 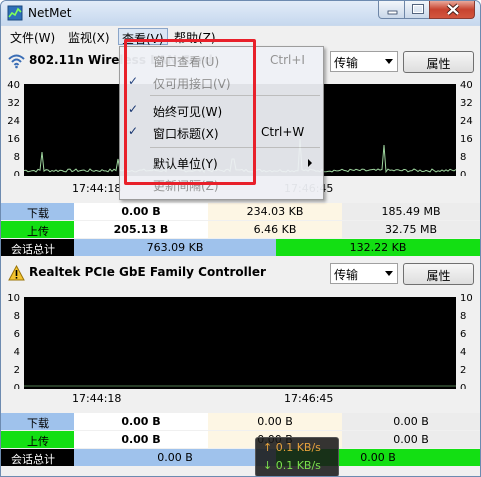 I want to click on menu-file: 文件(W), so click(x=32, y=36).